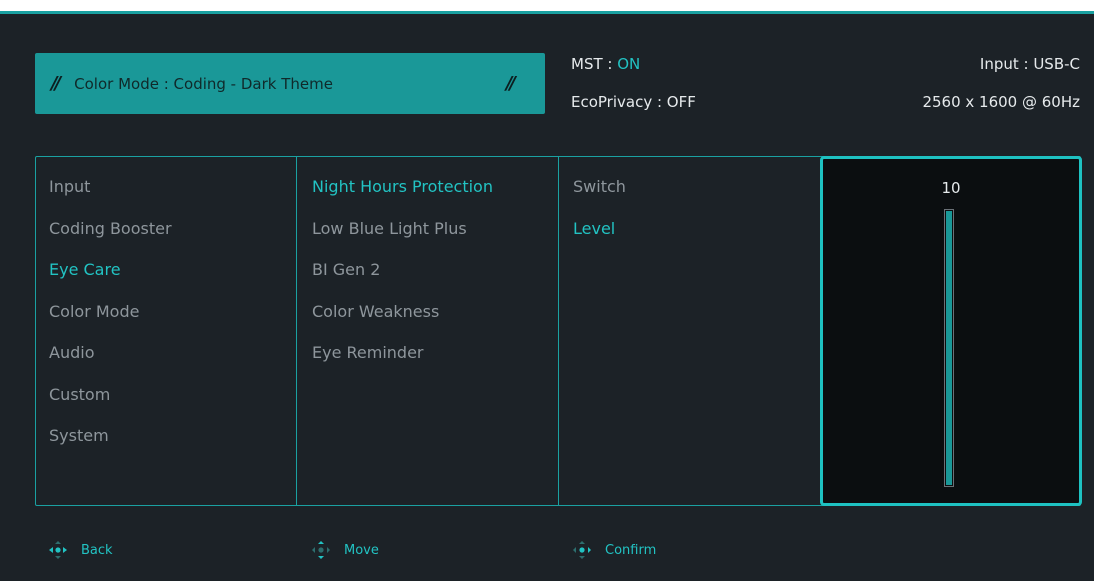 Image resolution: width=1094 pixels, height=581 pixels. Describe the element at coordinates (582, 550) in the screenshot. I see `joystick-press-icon` at that location.